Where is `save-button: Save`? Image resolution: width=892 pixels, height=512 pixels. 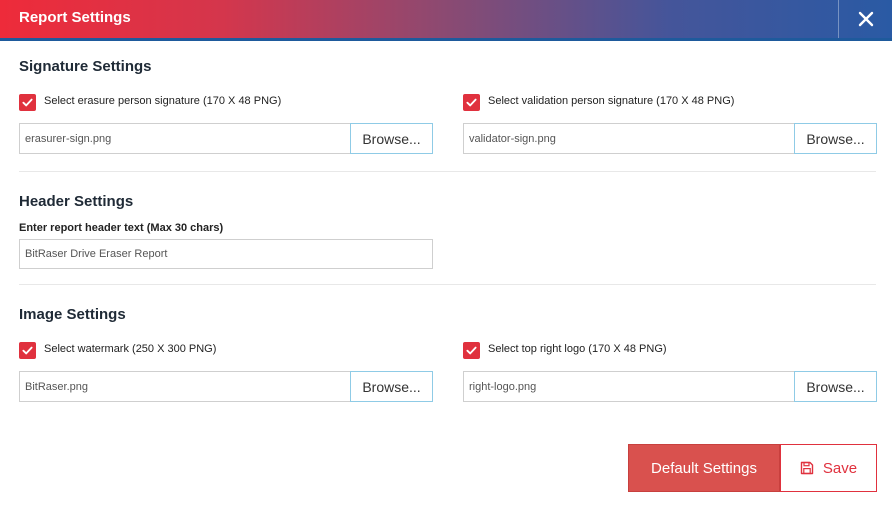
save-button: Save is located at coordinates (828, 468).